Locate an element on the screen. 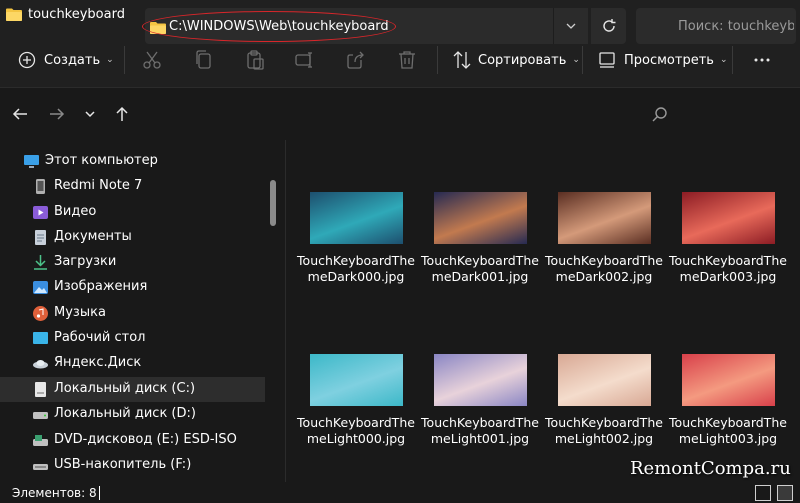  paste-button is located at coordinates (255, 60).